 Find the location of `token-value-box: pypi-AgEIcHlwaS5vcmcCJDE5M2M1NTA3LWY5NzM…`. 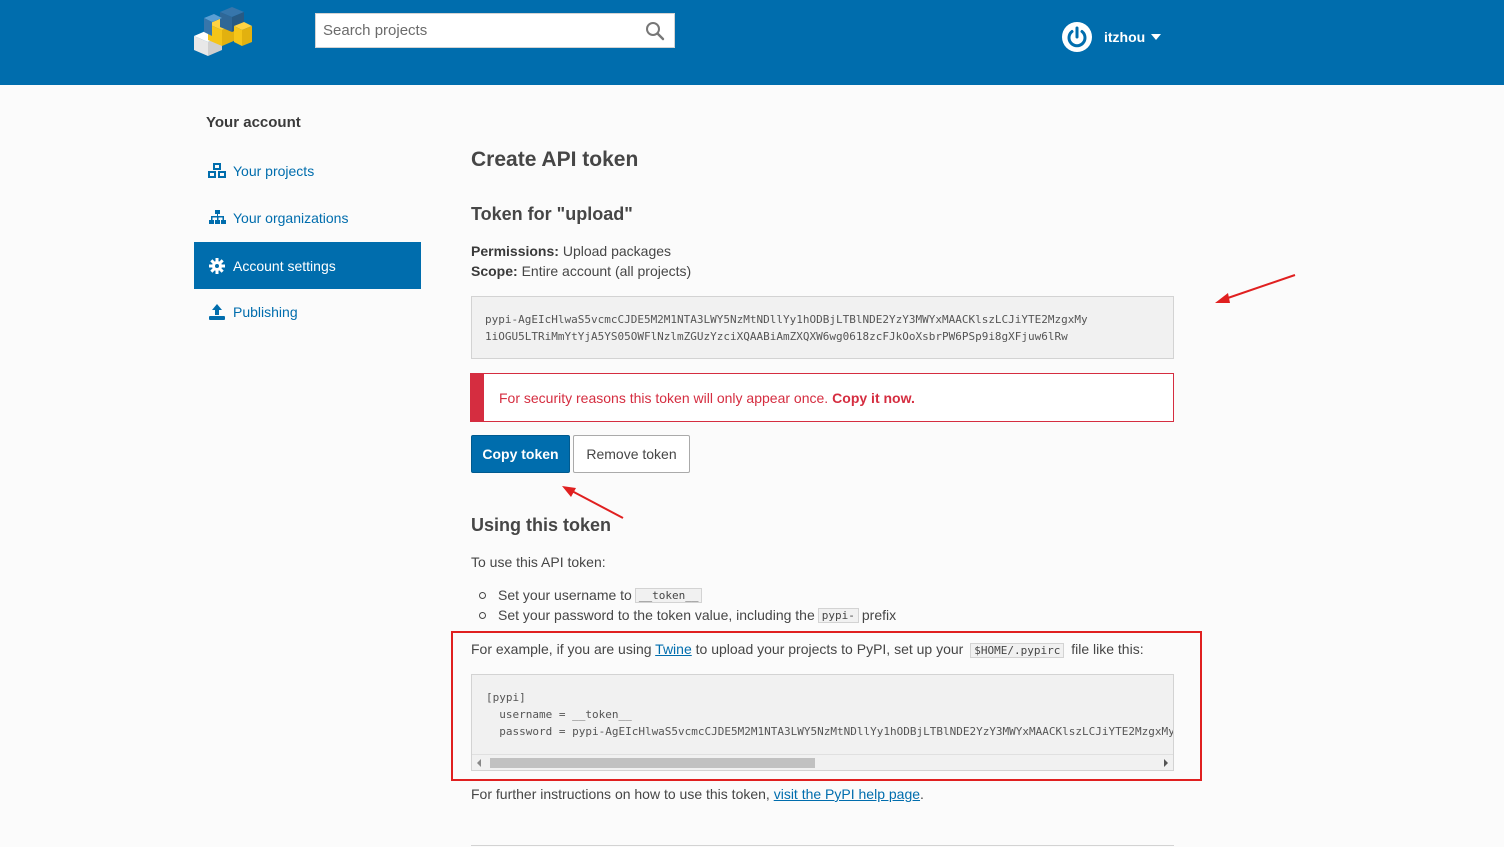

token-value-box: pypi-AgEIcHlwaS5vcmcCJDE5M2M1NTA3LWY5NzM… is located at coordinates (822, 327).